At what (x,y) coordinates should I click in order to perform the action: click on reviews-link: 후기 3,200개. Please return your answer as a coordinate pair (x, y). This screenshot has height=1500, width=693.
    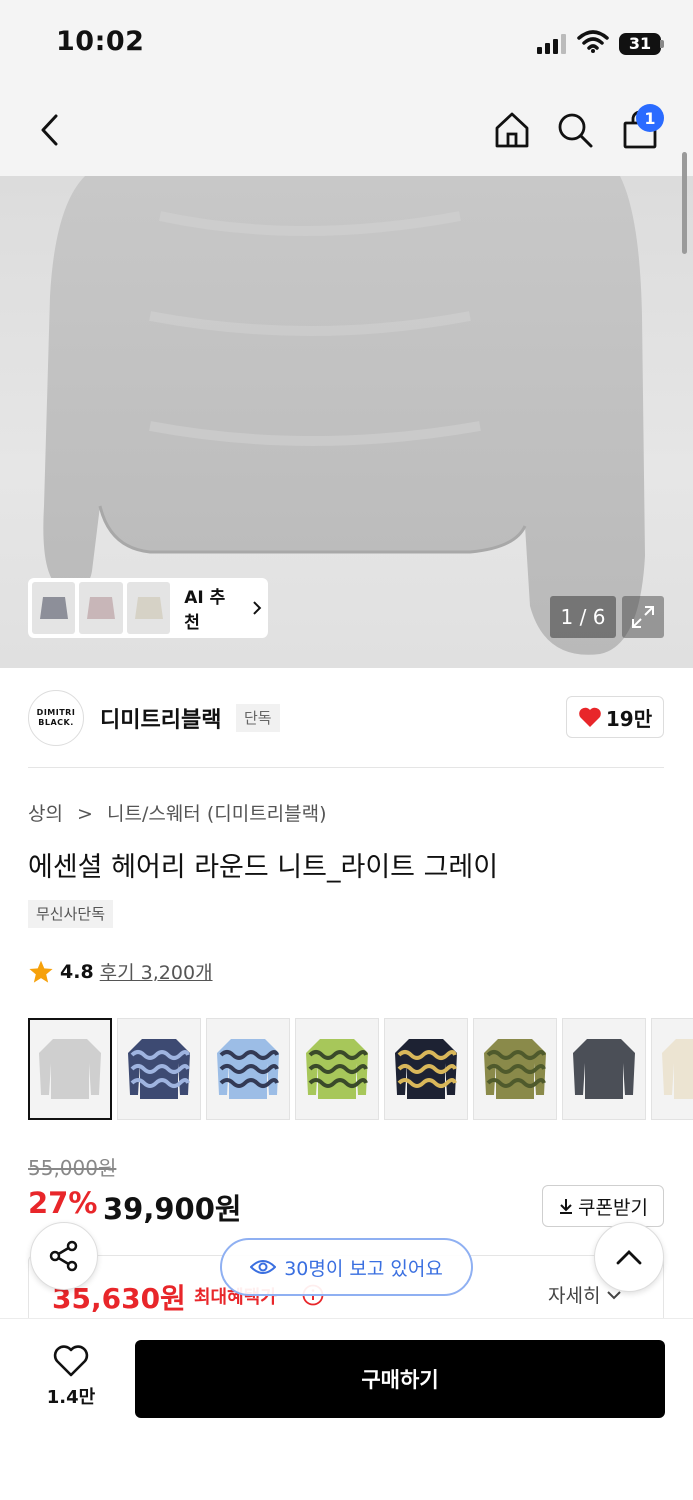
    Looking at the image, I should click on (156, 971).